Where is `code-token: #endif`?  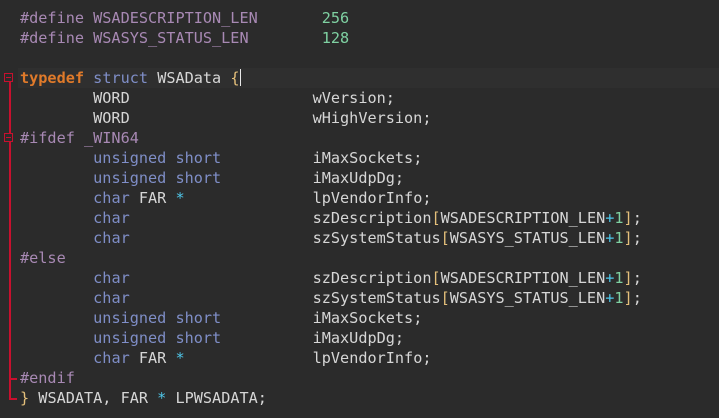
code-token: #endif is located at coordinates (47, 378).